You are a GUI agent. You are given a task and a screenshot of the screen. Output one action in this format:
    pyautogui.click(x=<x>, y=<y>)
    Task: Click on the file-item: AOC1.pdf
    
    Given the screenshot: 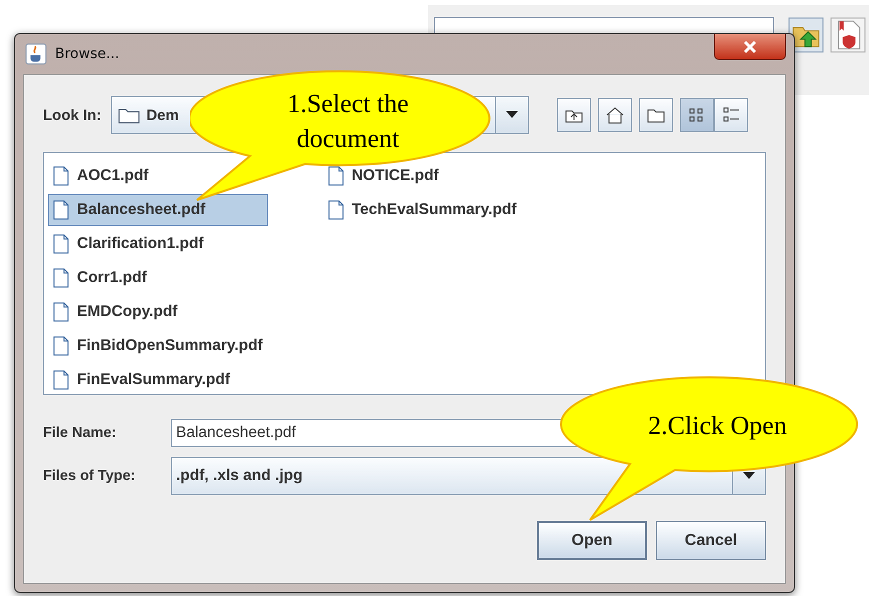 What is the action you would take?
    pyautogui.click(x=158, y=176)
    